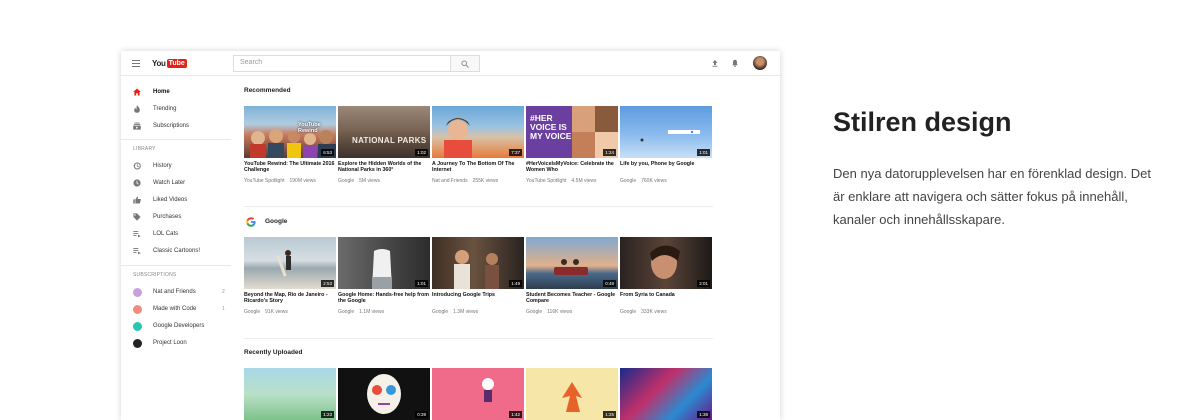 Image resolution: width=1200 pixels, height=420 pixels. Describe the element at coordinates (176, 126) in the screenshot. I see `sidebar-item-subscriptions: Subscriptions` at that location.